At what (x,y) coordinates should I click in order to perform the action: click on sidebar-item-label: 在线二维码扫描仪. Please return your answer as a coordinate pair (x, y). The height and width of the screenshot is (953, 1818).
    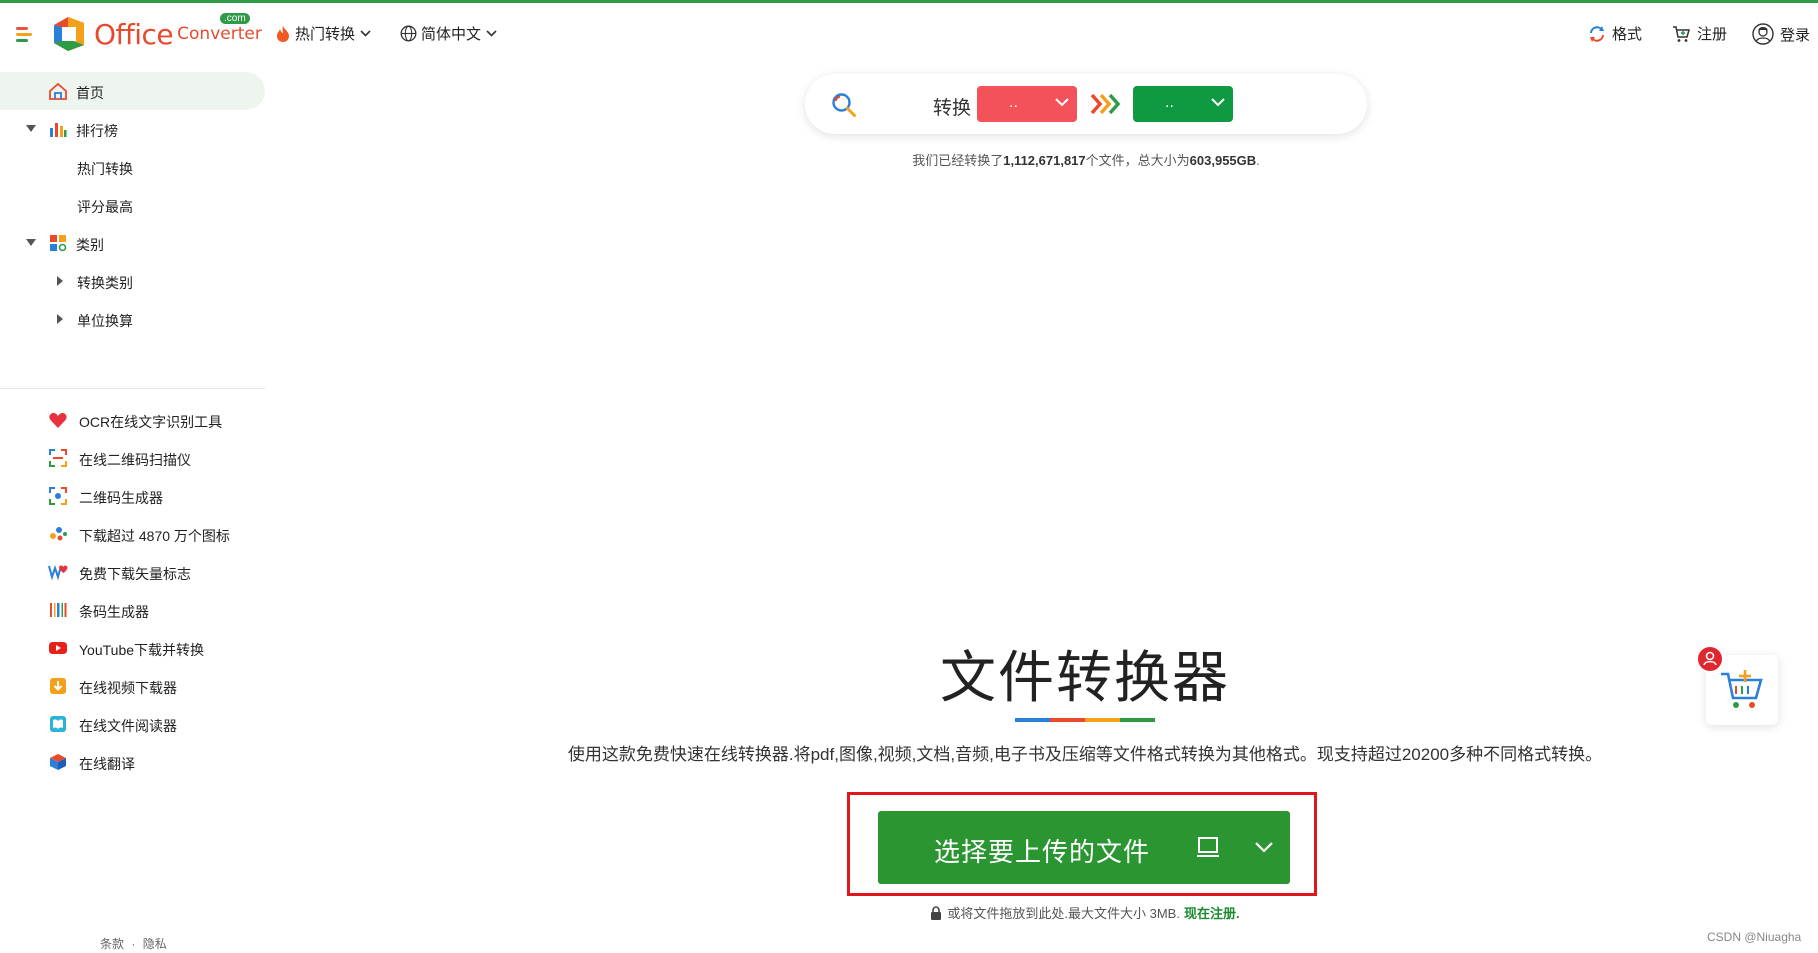
    Looking at the image, I should click on (135, 460).